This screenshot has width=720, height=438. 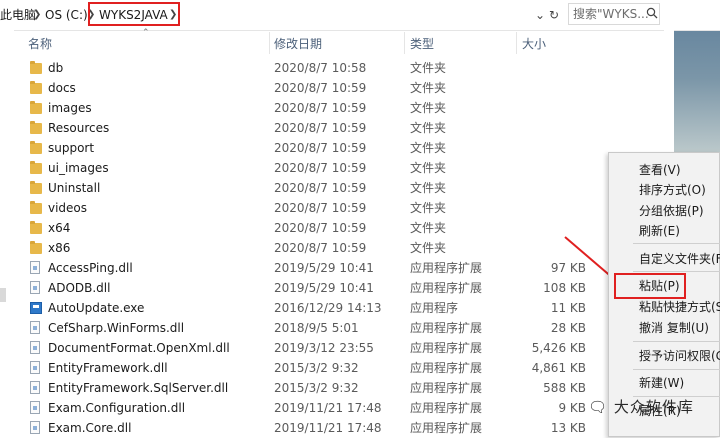 What do you see at coordinates (598, 407) in the screenshot?
I see `wechat-icon: 🗨` at bounding box center [598, 407].